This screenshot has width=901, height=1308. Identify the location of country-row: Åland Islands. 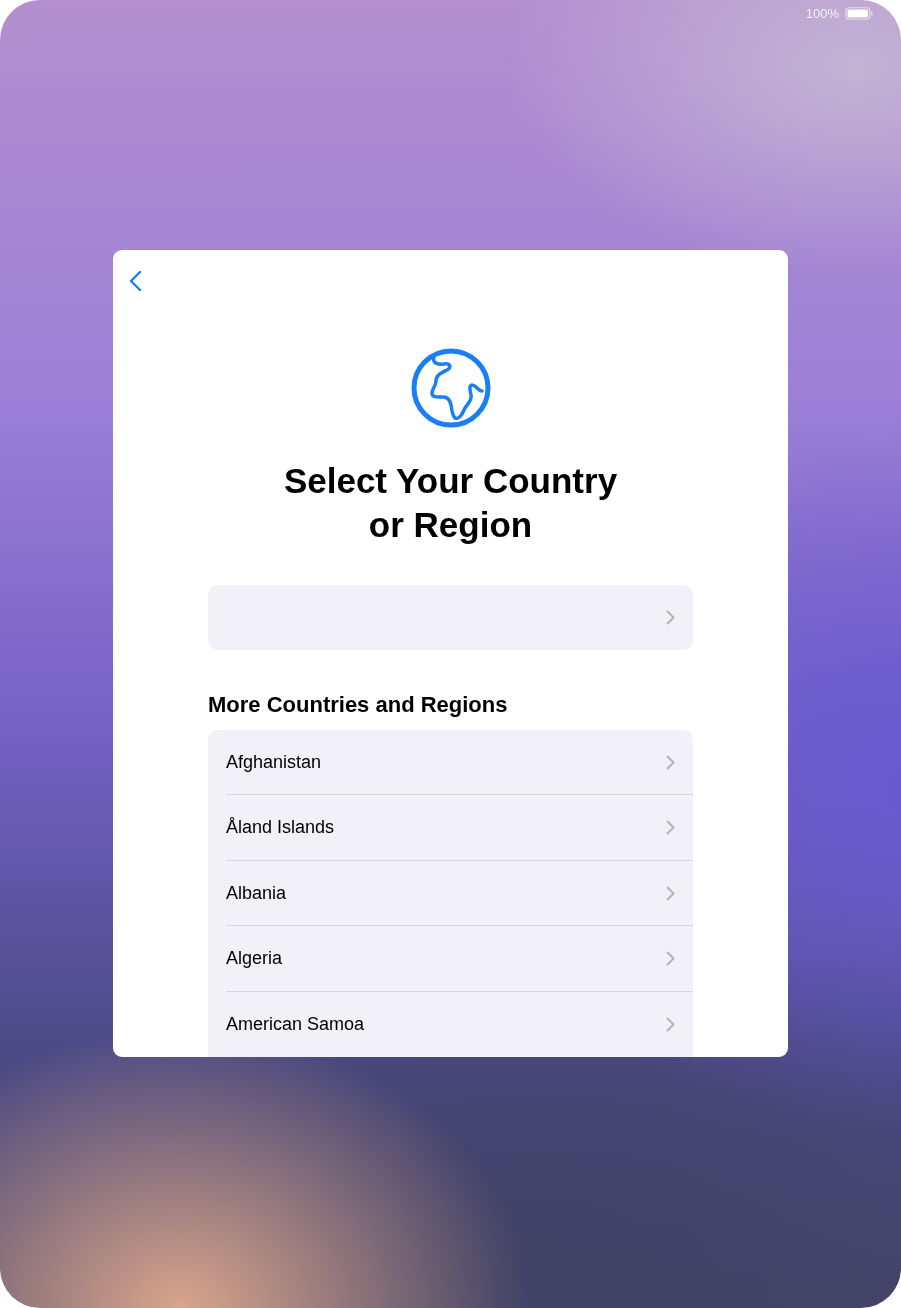
(450, 828).